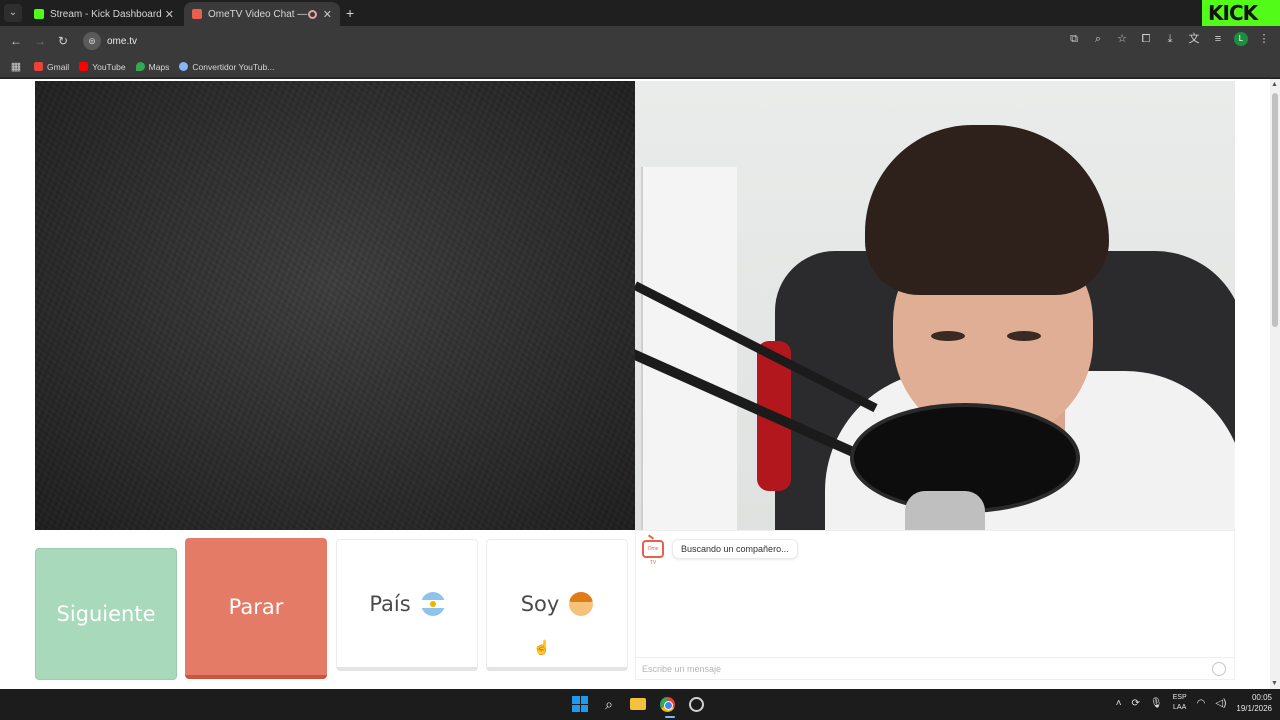  I want to click on emoji-smiley-icon, so click(1219, 668).